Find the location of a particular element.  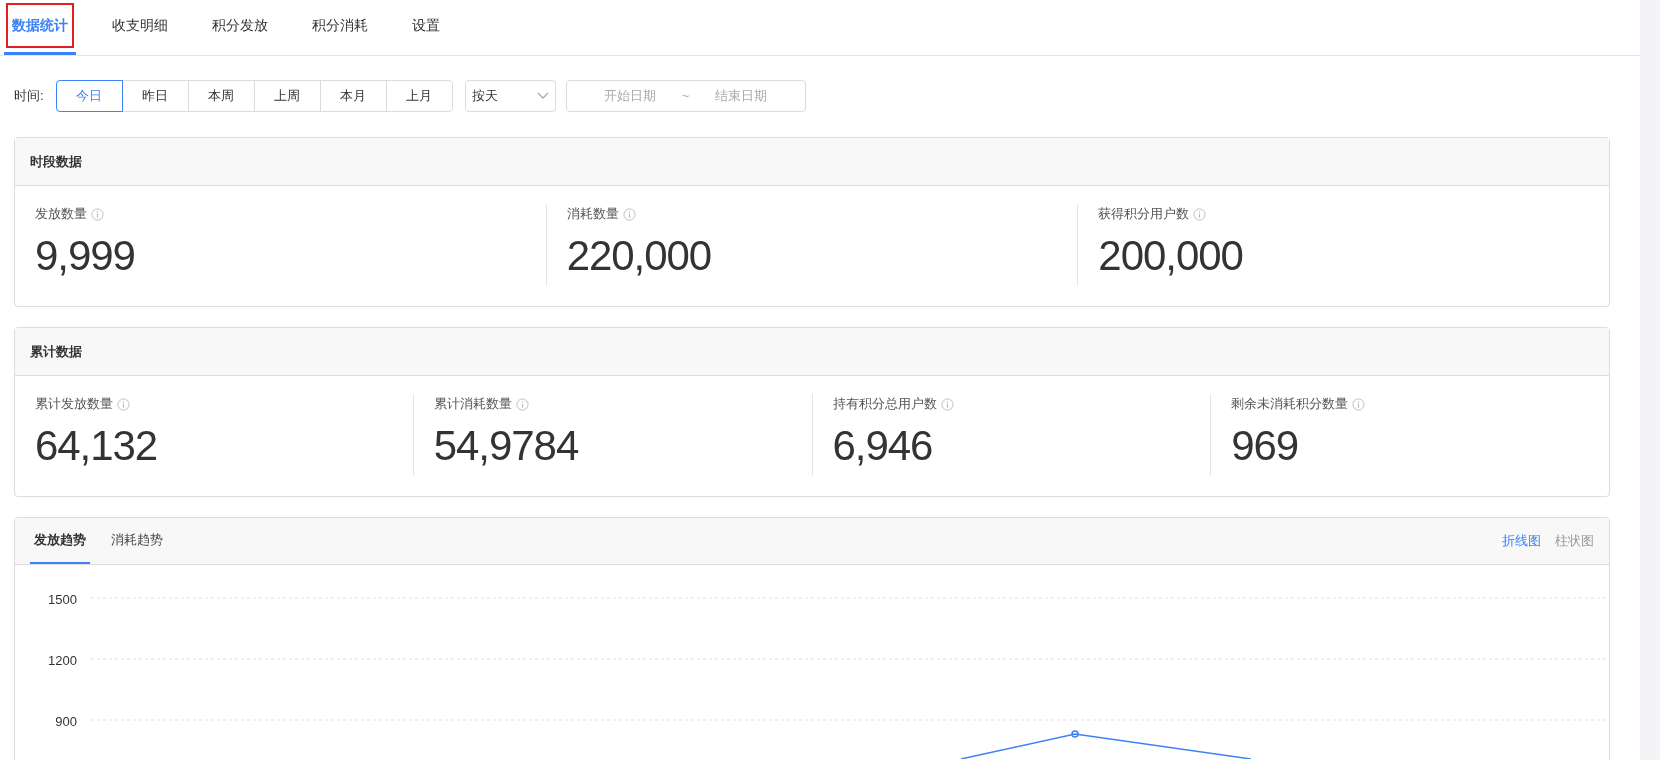

nav-tab: 设置 is located at coordinates (426, 27).